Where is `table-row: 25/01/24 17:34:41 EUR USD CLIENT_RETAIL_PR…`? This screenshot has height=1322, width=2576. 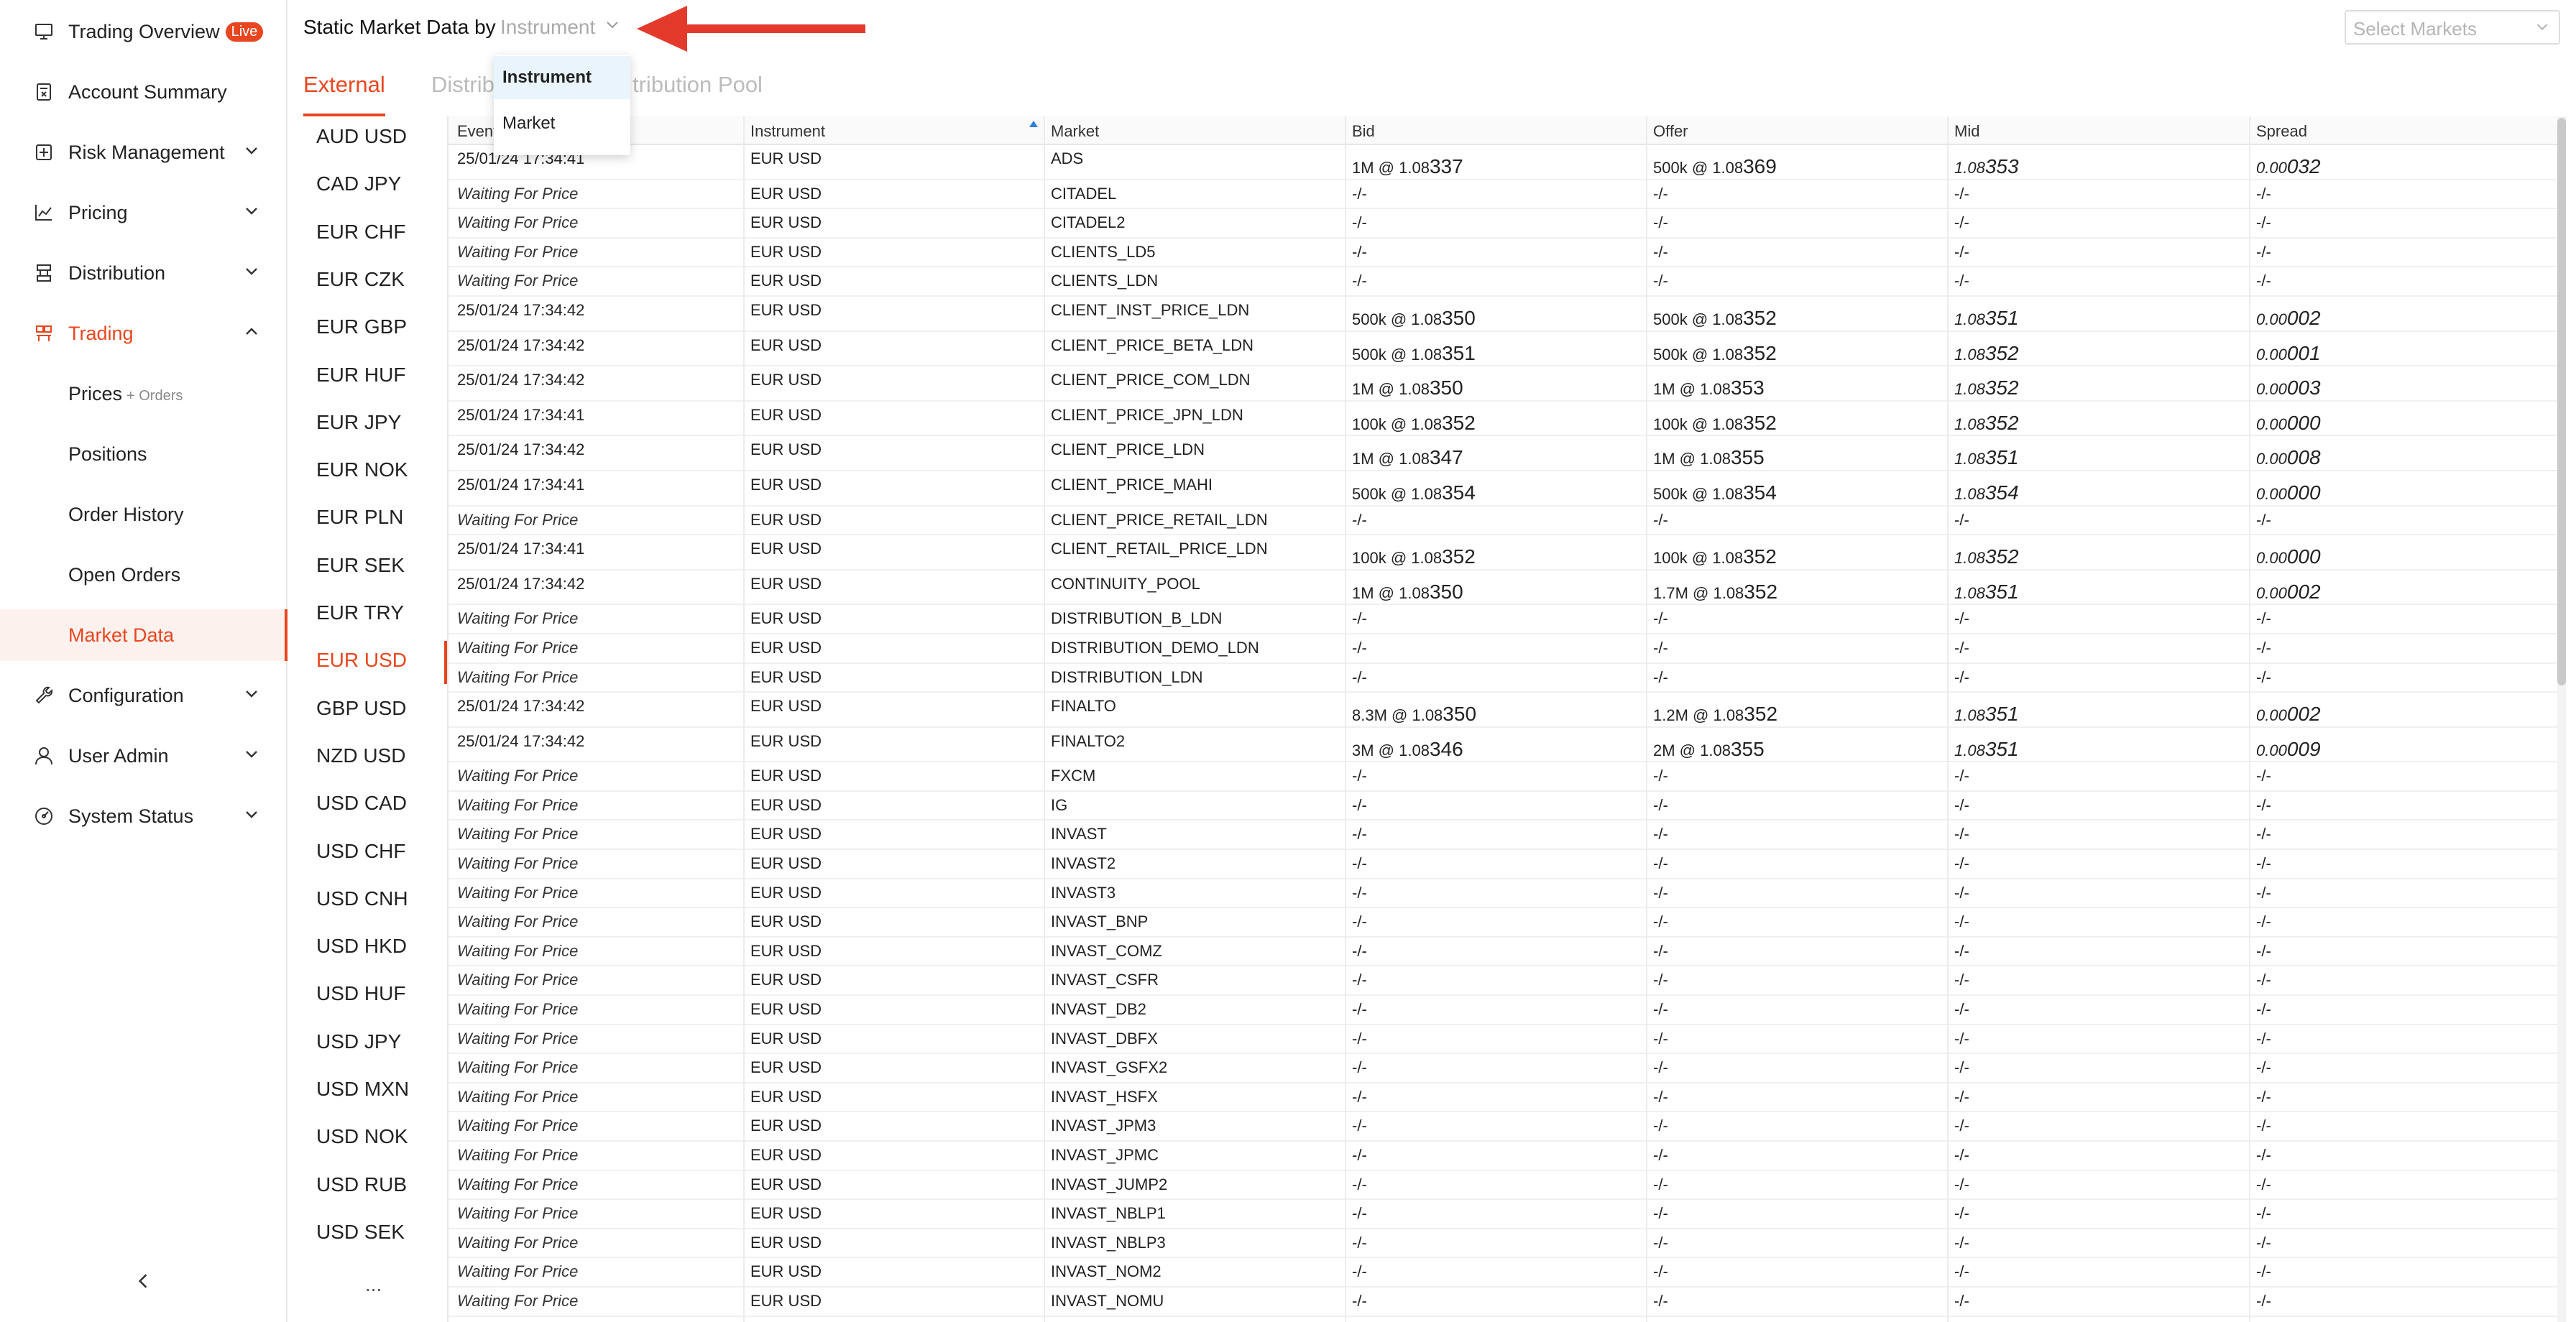 table-row: 25/01/24 17:34:41 EUR USD CLIENT_RETAIL_PR… is located at coordinates (1505, 552).